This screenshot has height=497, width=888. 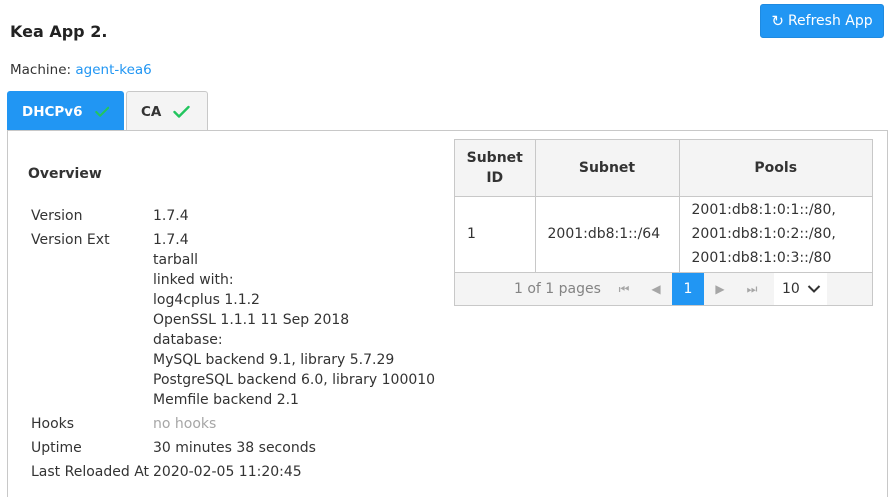 I want to click on refresh-app-label: Refresh App, so click(x=830, y=21).